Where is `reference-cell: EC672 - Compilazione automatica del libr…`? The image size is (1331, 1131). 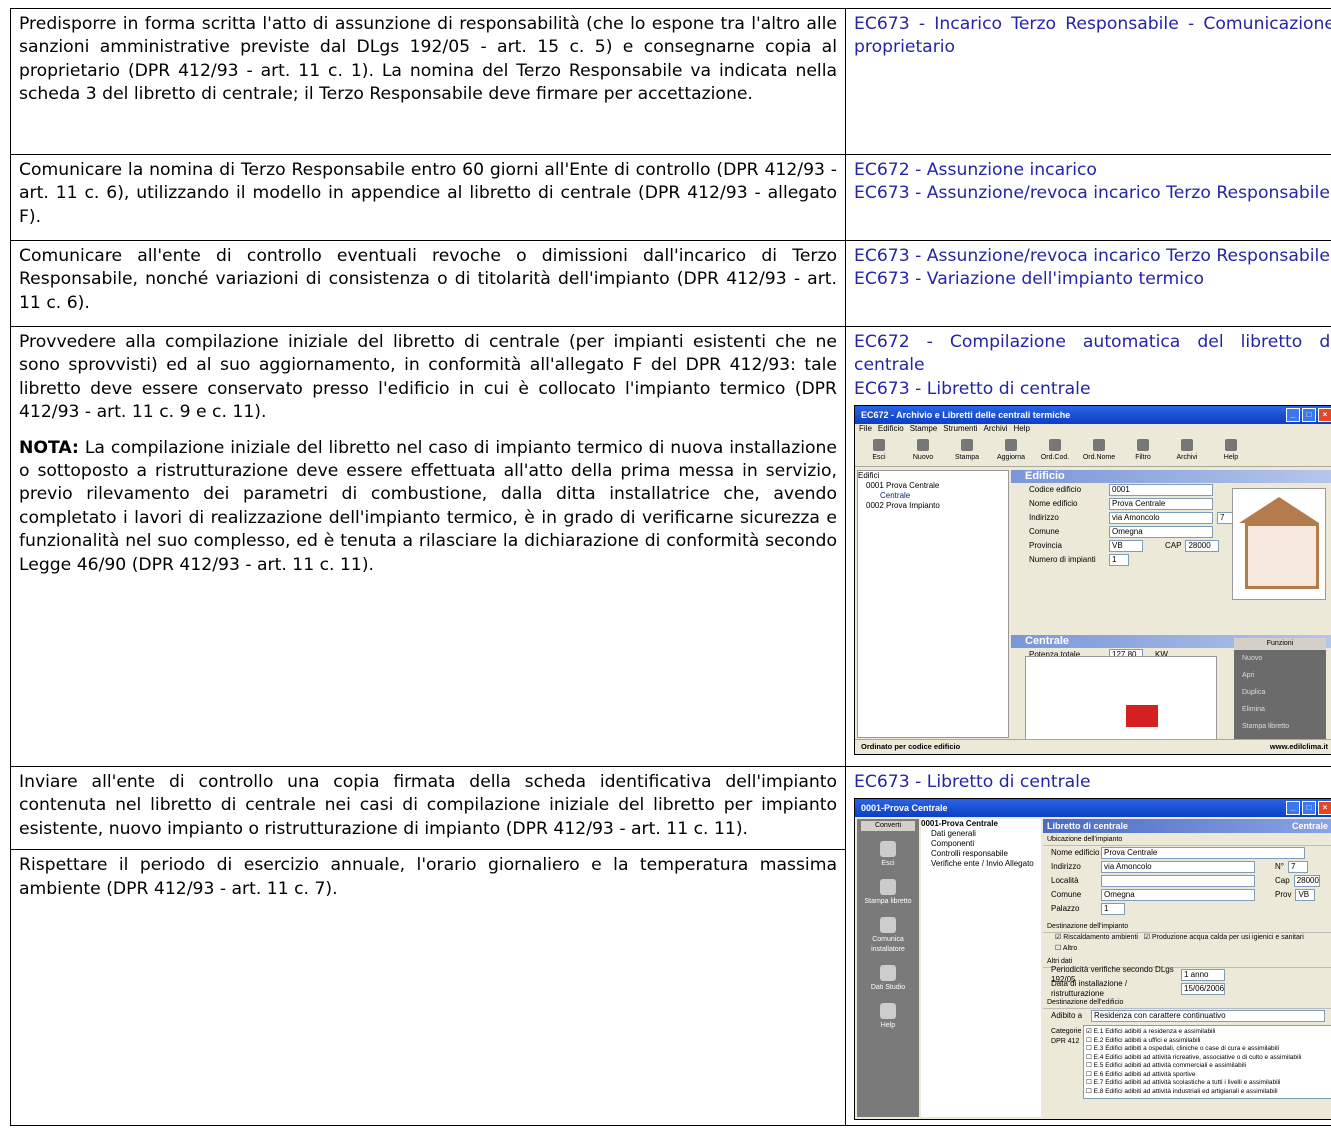 reference-cell: EC672 - Compilazione automatica del libr… is located at coordinates (1088, 546).